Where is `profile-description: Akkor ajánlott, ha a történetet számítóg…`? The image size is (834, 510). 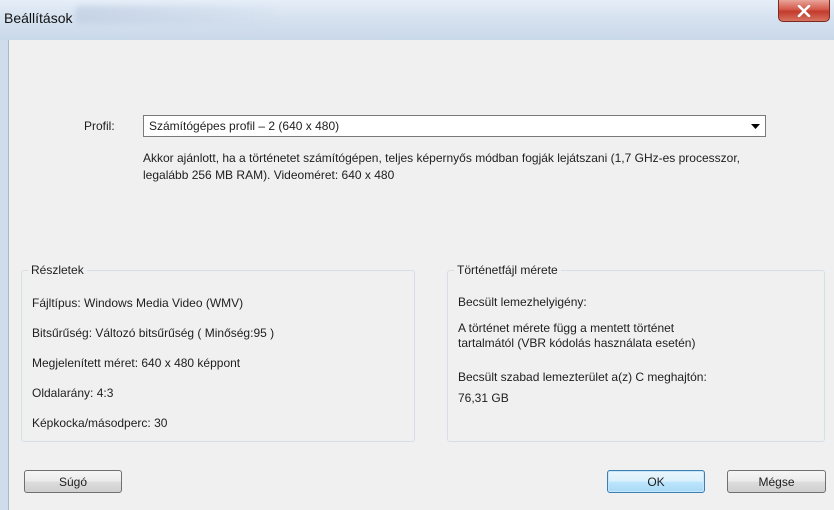 profile-description: Akkor ajánlott, ha a történetet számítóg… is located at coordinates (441, 166).